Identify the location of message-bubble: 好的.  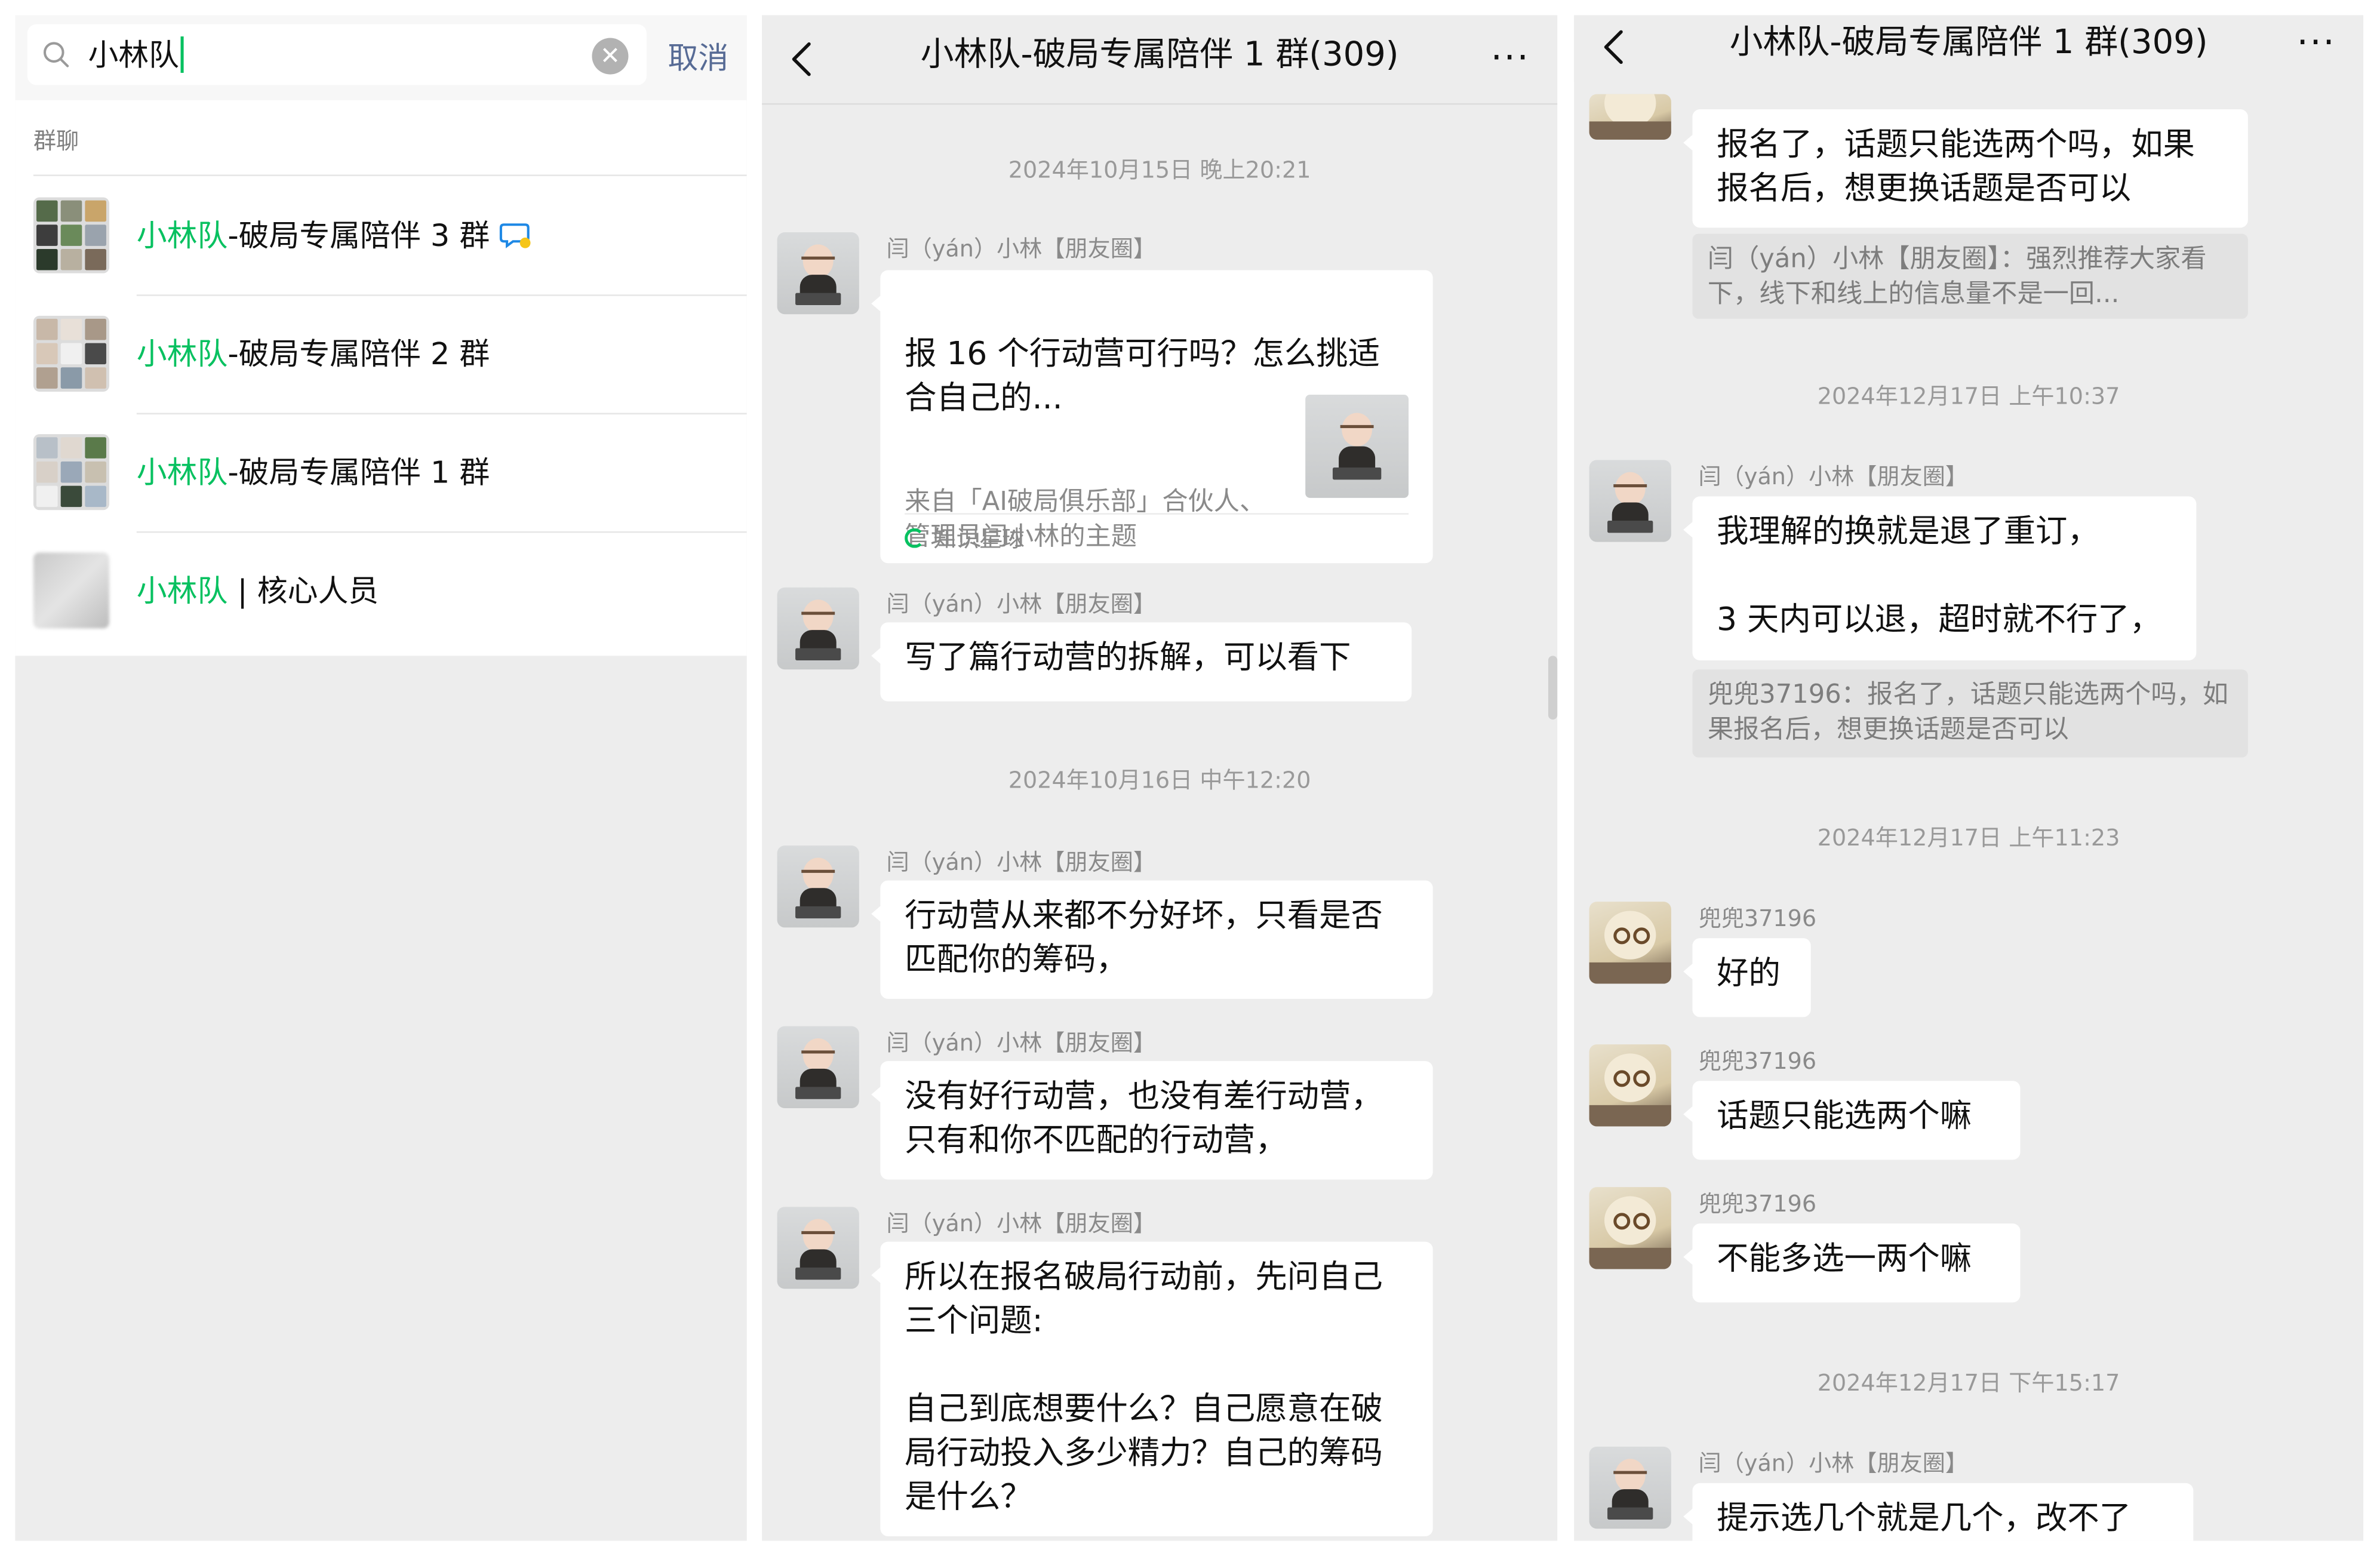
(1747, 977).